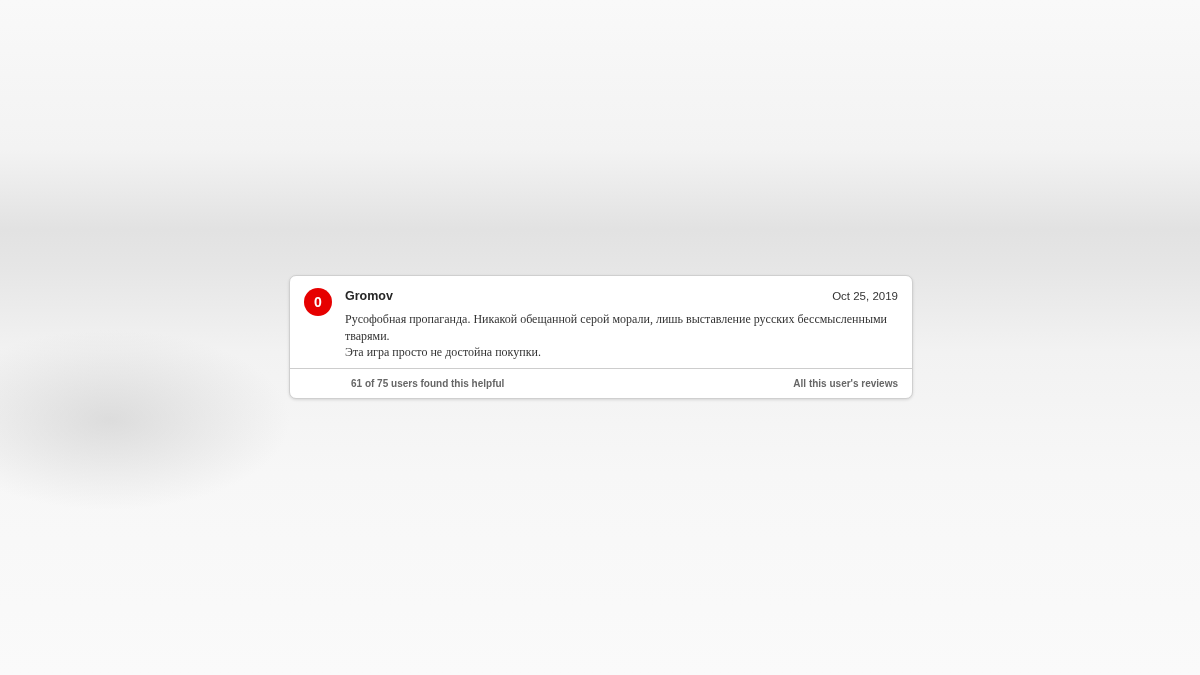 This screenshot has height=675, width=1200. Describe the element at coordinates (443, 352) in the screenshot. I see `review-text: Эта игра просто не достойна покупки.` at that location.